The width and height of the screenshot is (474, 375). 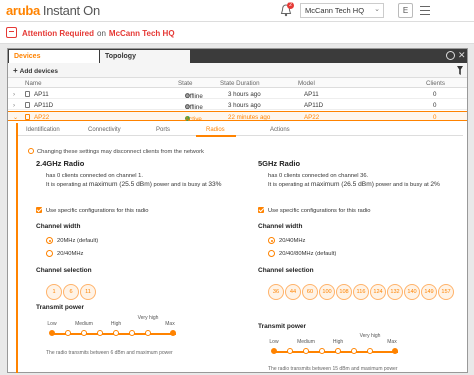 I want to click on channel-chip: 11, so click(x=88, y=292).